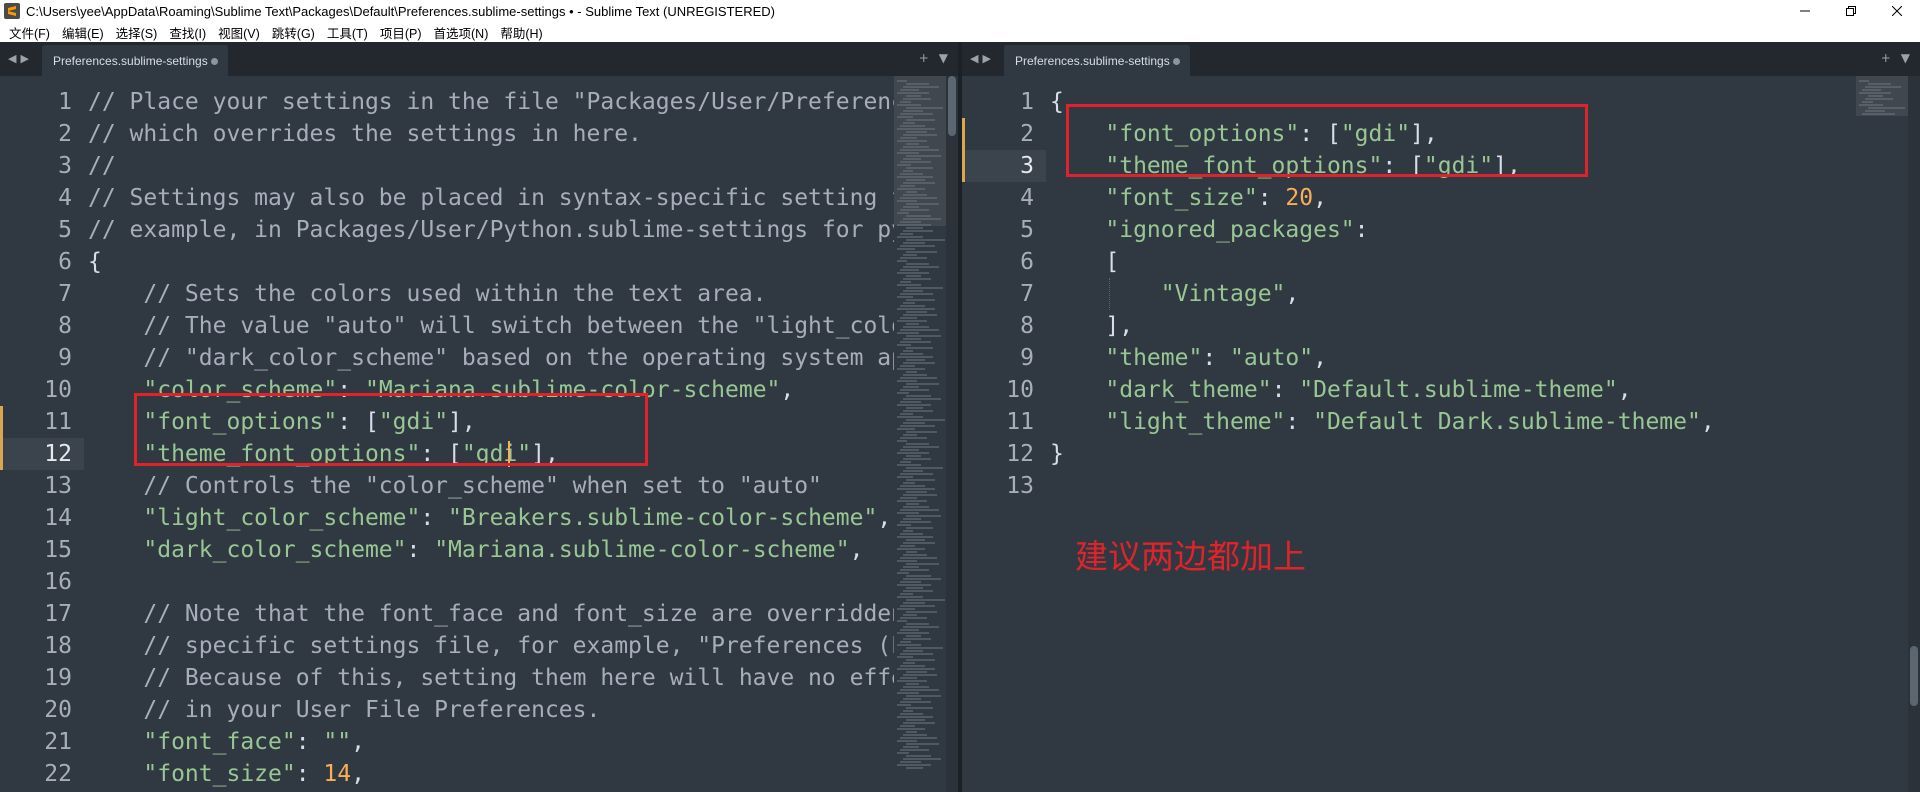 The image size is (1920, 792). I want to click on line-number: 4, so click(65, 198).